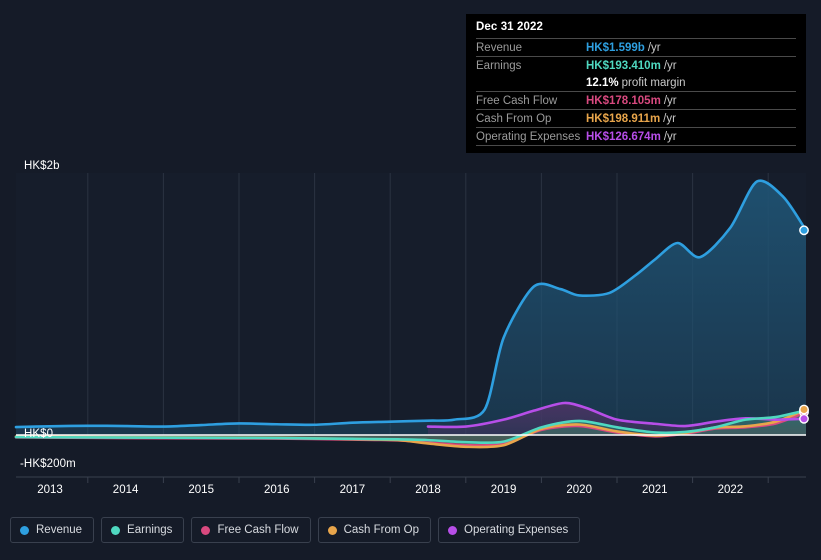 This screenshot has height=560, width=821. What do you see at coordinates (499, 47) in the screenshot?
I see `tooltip-row-label: Revenue` at bounding box center [499, 47].